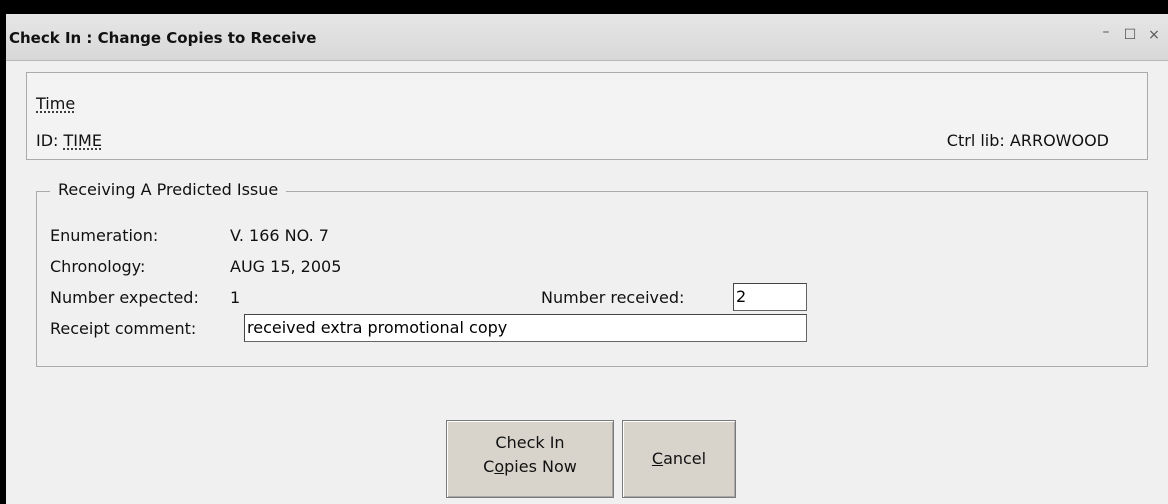  Describe the element at coordinates (530, 442) in the screenshot. I see `check-in-label-line1: Check In` at that location.